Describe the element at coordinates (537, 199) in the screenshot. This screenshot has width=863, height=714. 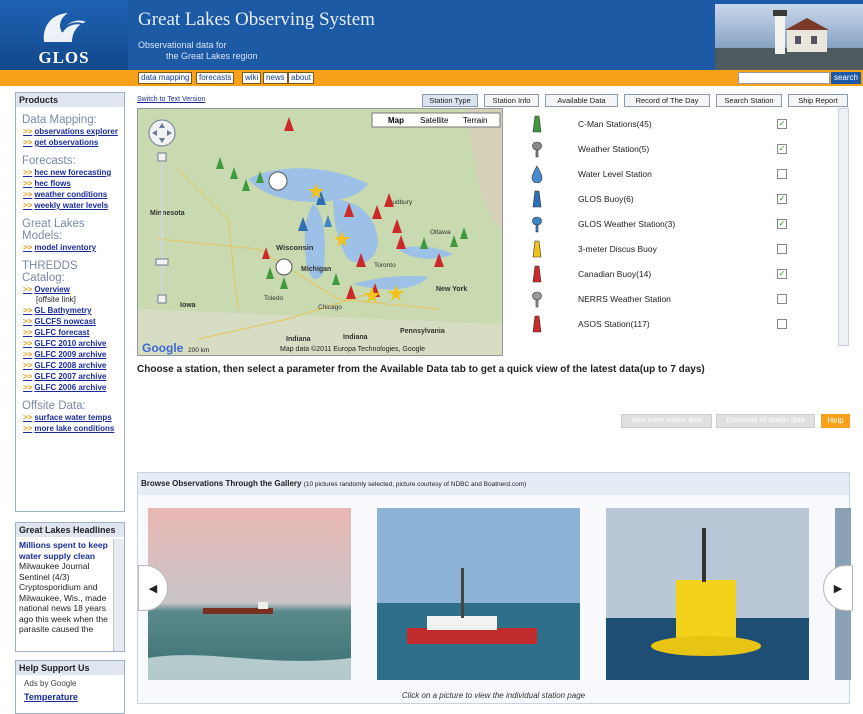
I see `glos-buoy-icon` at that location.